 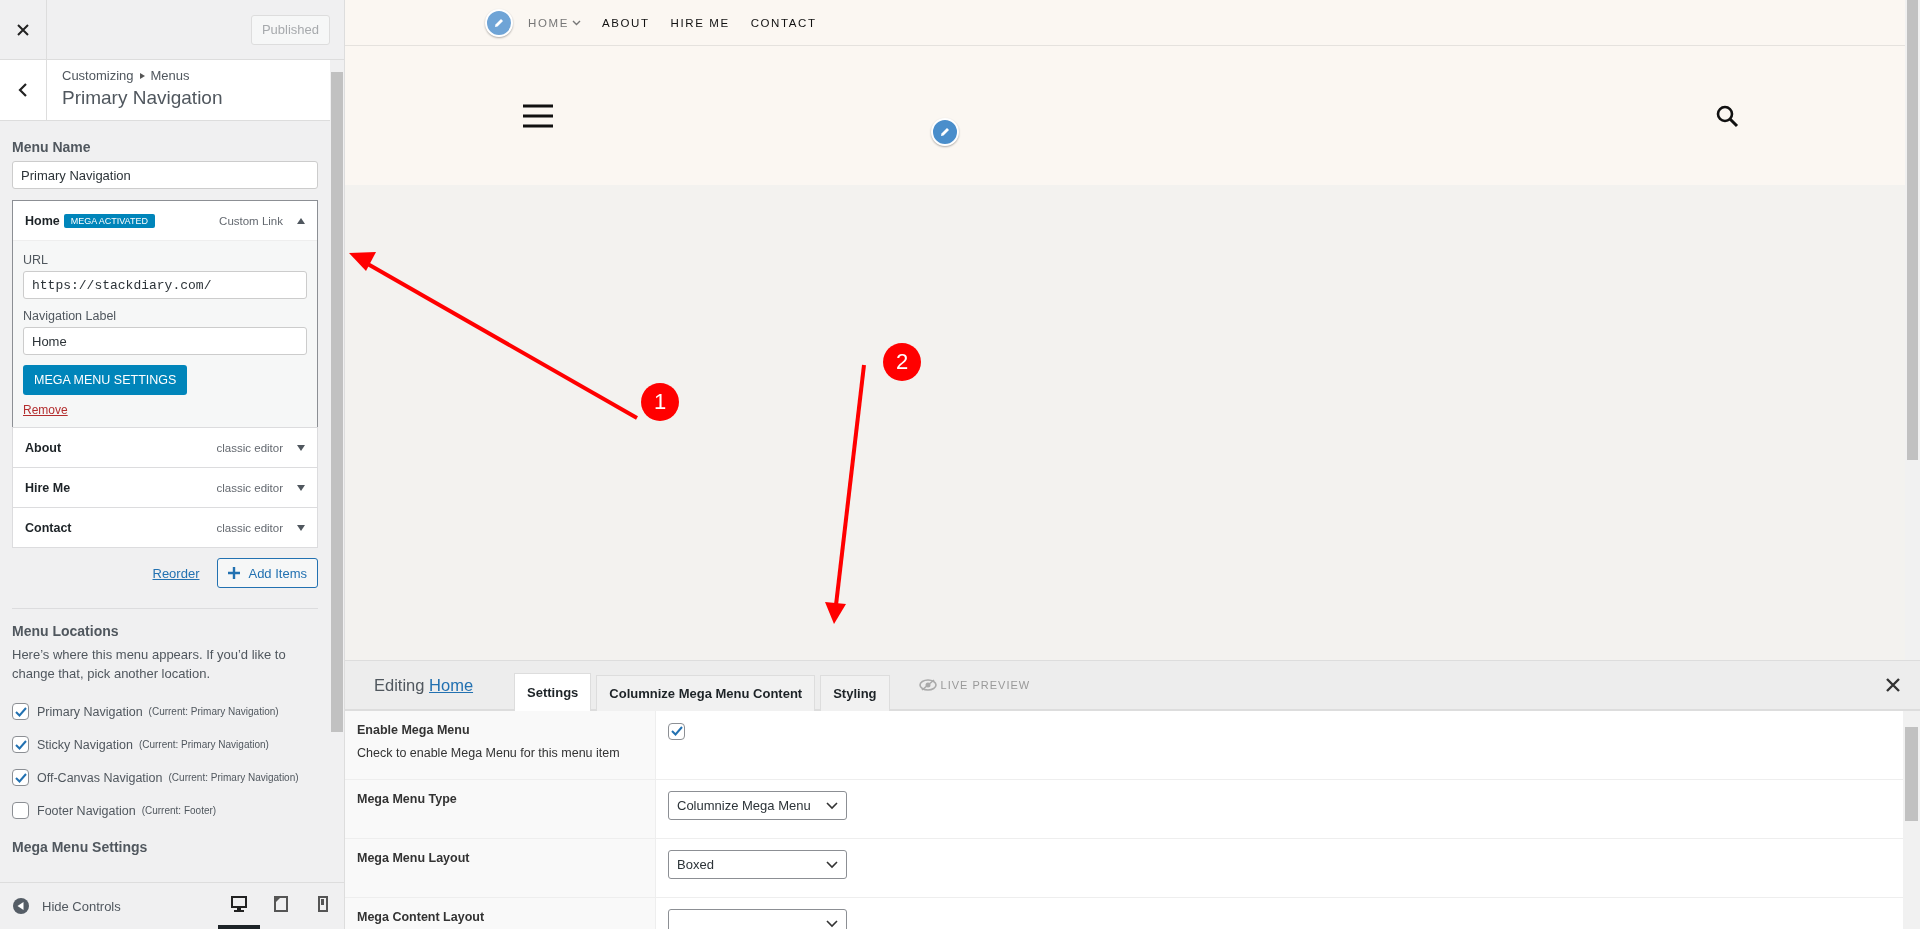 What do you see at coordinates (109, 220) in the screenshot?
I see `status-badge: MEGA ACTIVATED` at bounding box center [109, 220].